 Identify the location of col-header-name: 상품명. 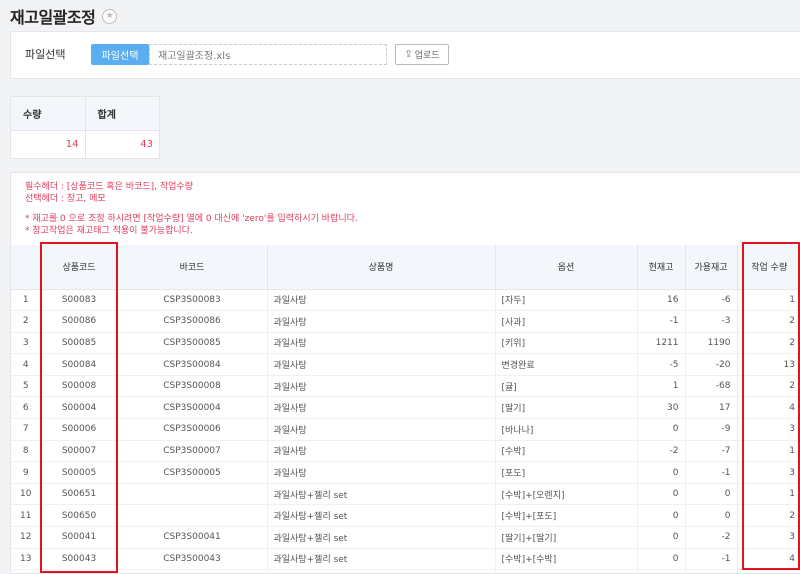
(380, 267).